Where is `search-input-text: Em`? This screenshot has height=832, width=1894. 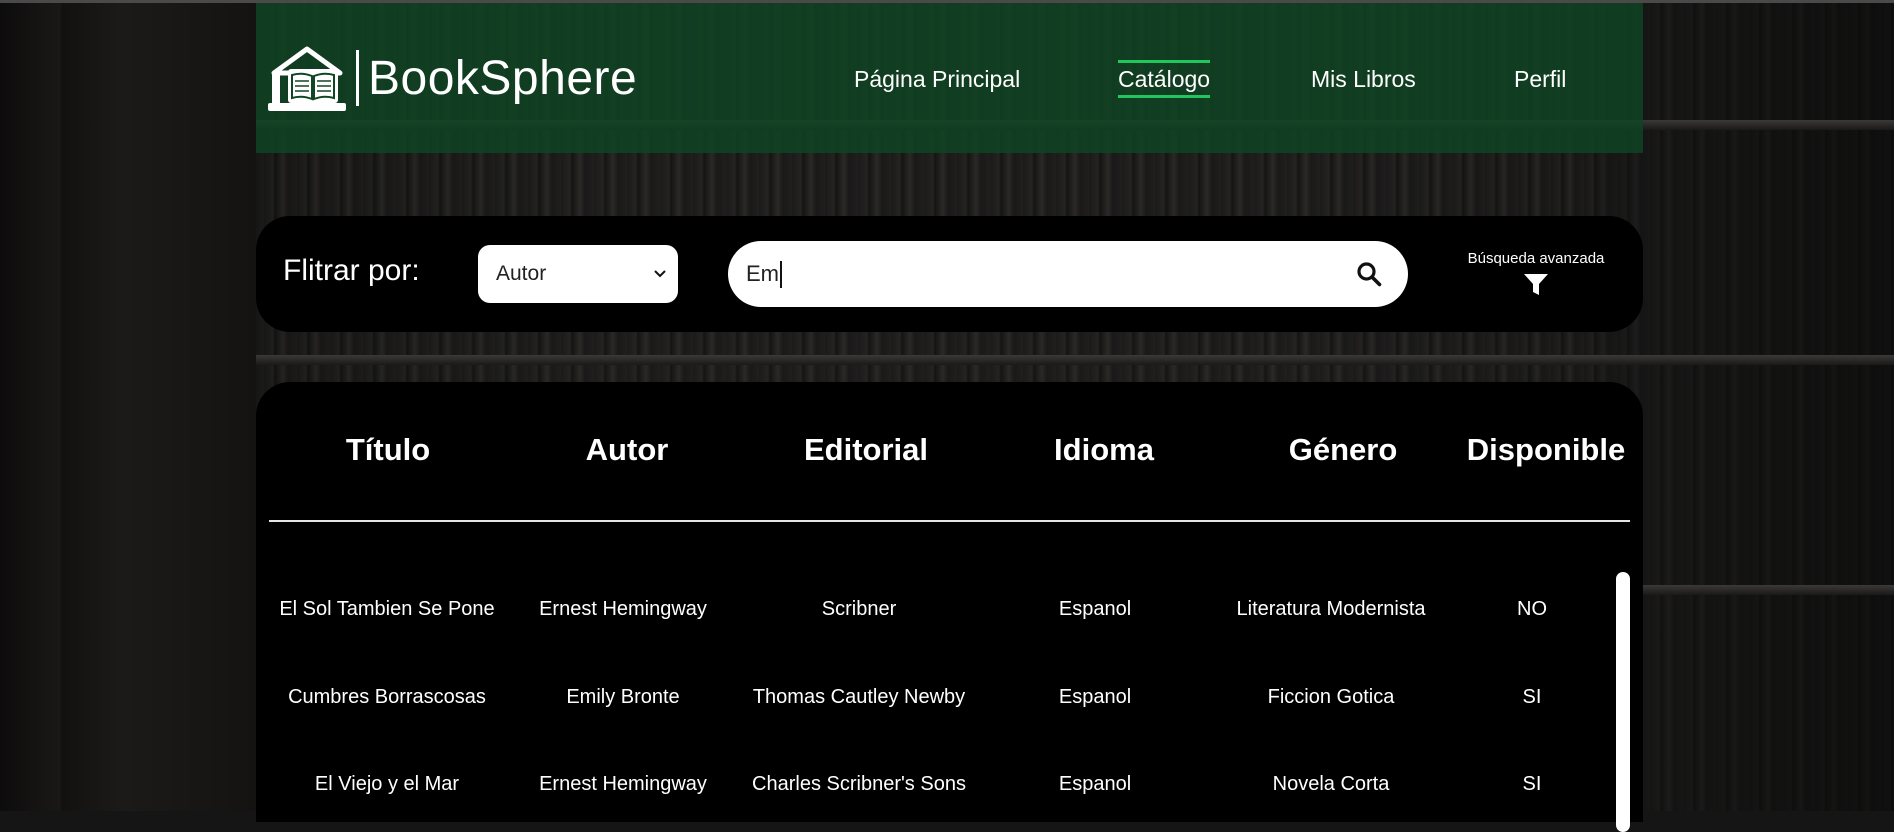 search-input-text: Em is located at coordinates (1051, 274).